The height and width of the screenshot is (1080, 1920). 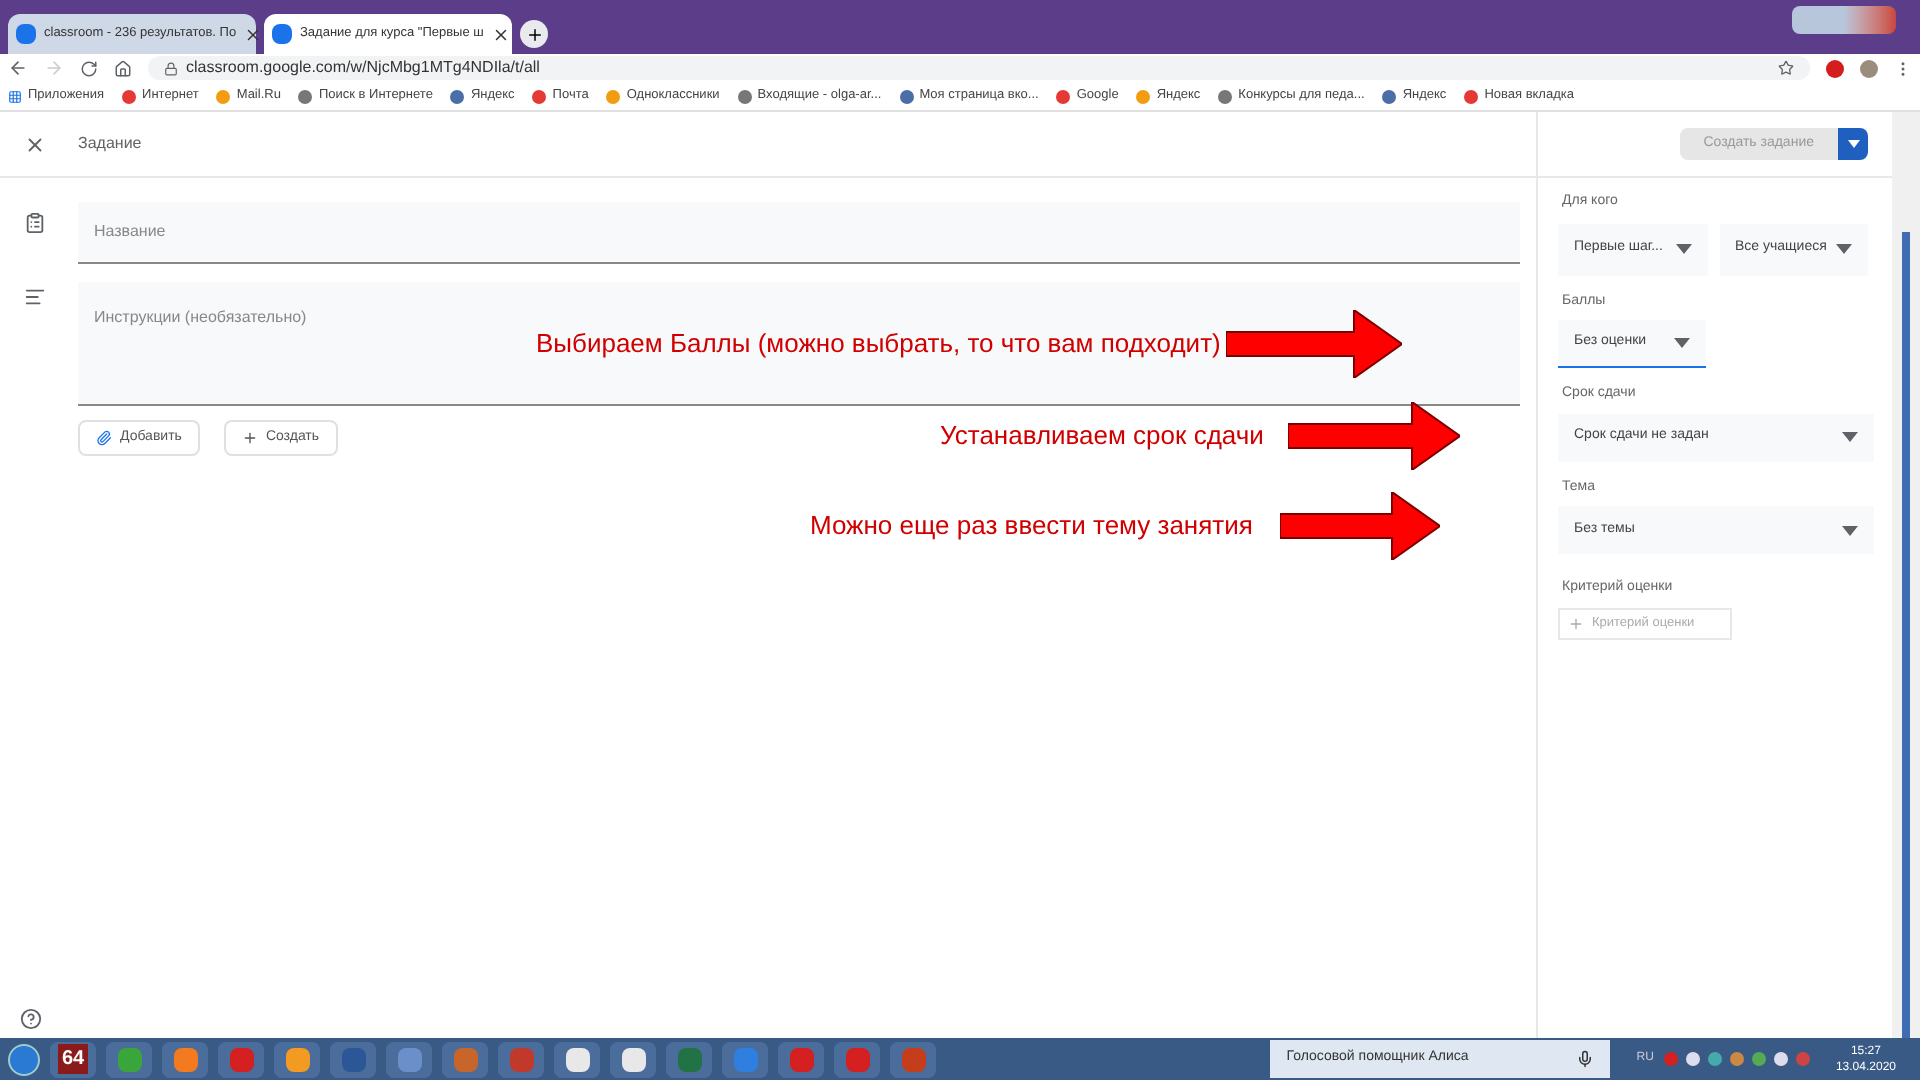 I want to click on new-tab-button, so click(x=534, y=34).